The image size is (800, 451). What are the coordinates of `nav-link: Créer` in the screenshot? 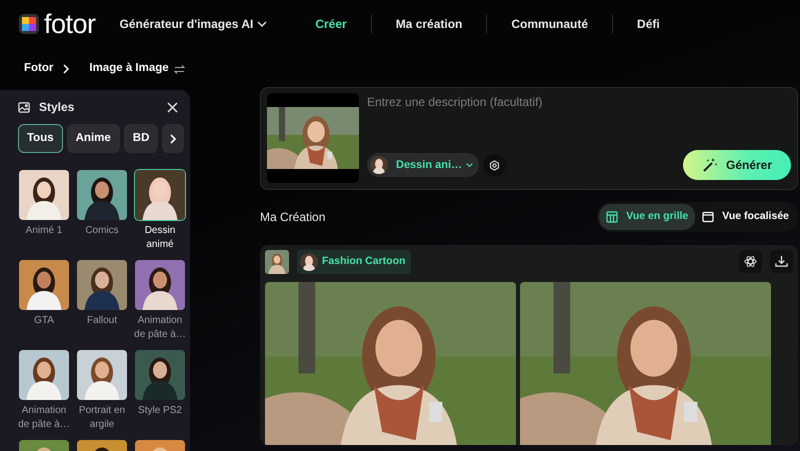 It's located at (331, 24).